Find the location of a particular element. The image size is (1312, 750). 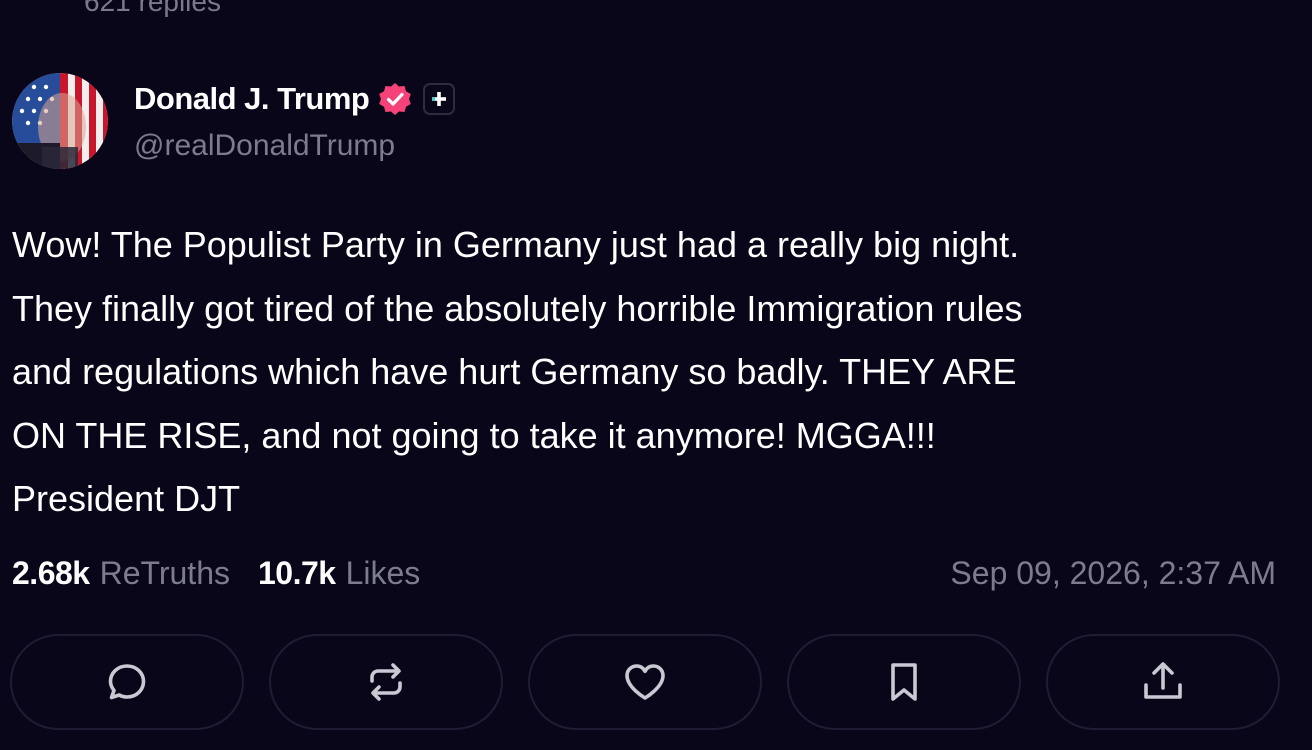

author-name-row: Donald J. Trump is located at coordinates (295, 99).